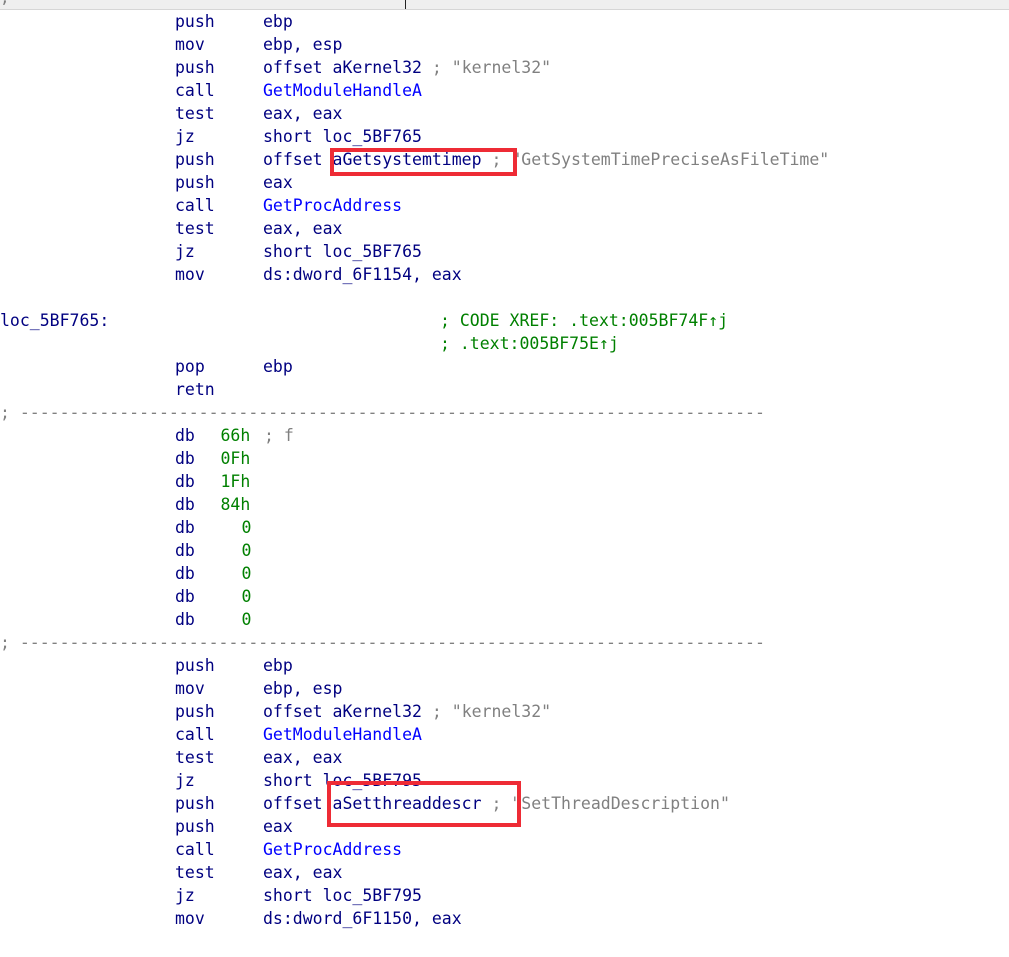 This screenshot has height=957, width=1009. Describe the element at coordinates (504, 481) in the screenshot. I see `db-line: db 1Fh` at that location.